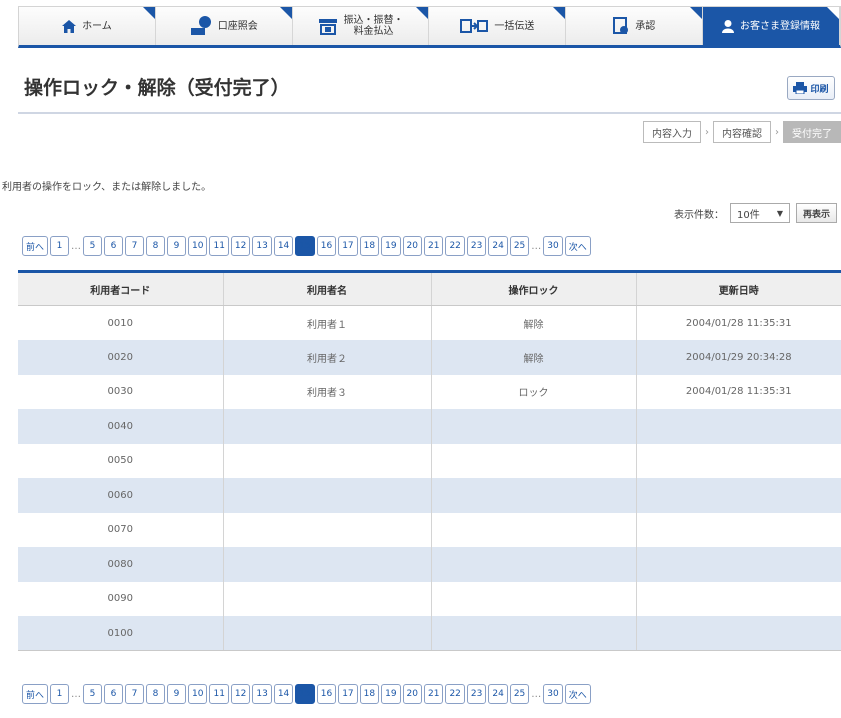 This screenshot has height=718, width=841. What do you see at coordinates (60, 694) in the screenshot?
I see `pager-bottom-page-1: 1` at bounding box center [60, 694].